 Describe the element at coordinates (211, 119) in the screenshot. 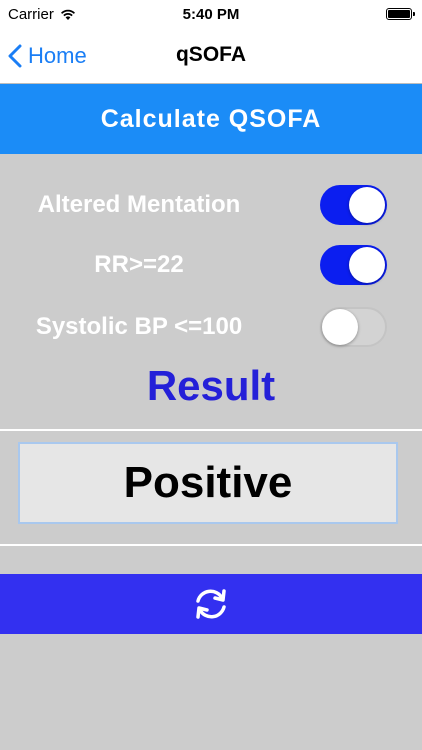

I see `calculate-header: Calculate QSOFA` at that location.